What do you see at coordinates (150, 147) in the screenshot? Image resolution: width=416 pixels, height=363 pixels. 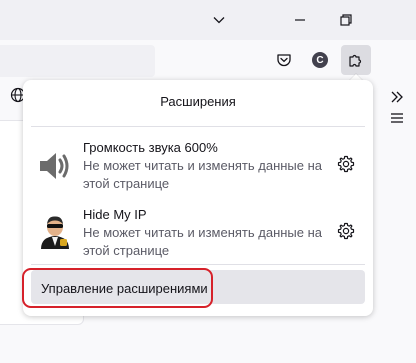 I see `extension-name: Громкость звука 600%` at bounding box center [150, 147].